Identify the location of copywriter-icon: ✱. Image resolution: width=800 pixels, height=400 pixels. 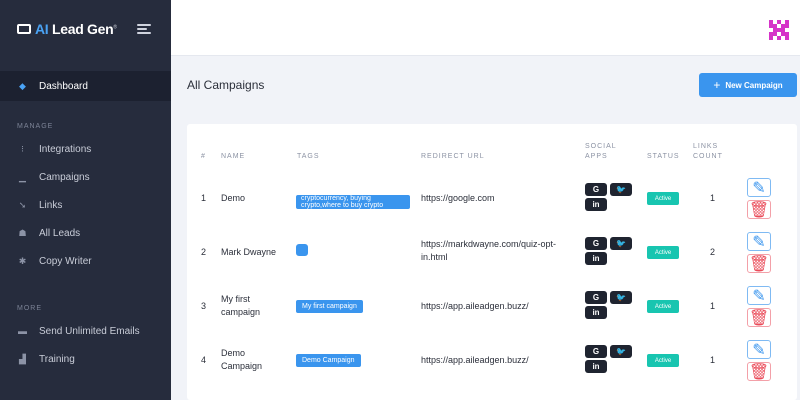
(22, 260).